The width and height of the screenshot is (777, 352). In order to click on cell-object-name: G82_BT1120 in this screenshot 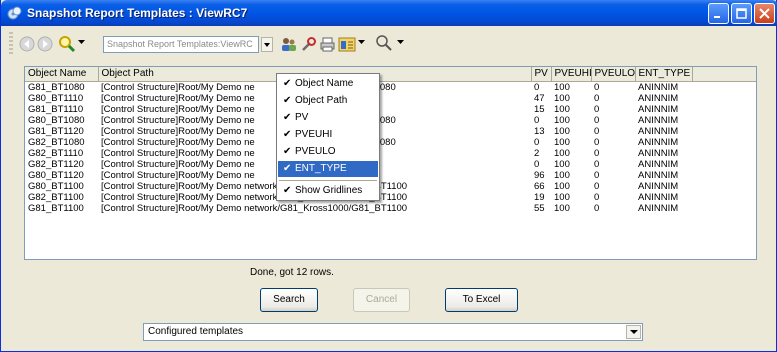, I will do `click(56, 164)`.